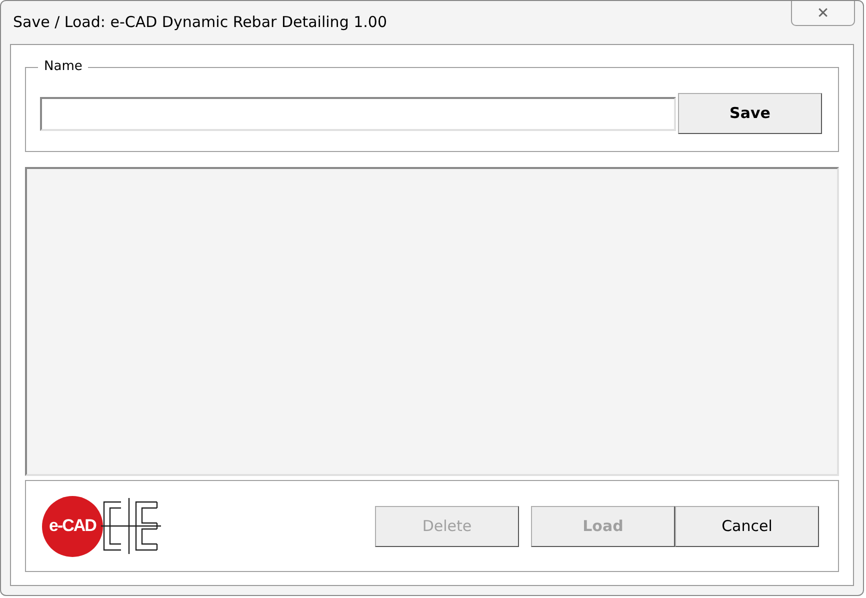 The height and width of the screenshot is (598, 866). What do you see at coordinates (823, 13) in the screenshot?
I see `close-button: ✕` at bounding box center [823, 13].